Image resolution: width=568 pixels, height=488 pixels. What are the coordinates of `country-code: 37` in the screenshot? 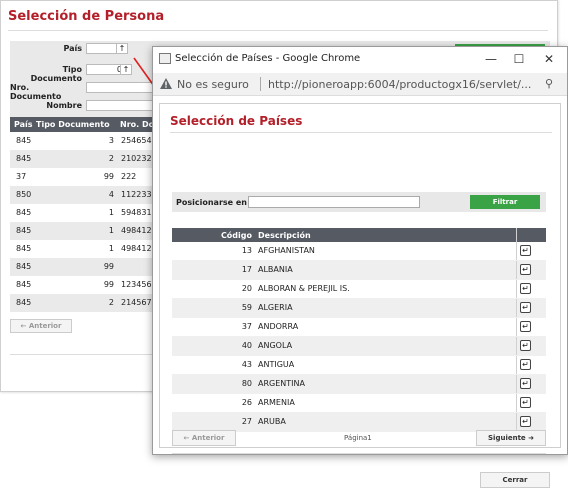 It's located at (246, 326).